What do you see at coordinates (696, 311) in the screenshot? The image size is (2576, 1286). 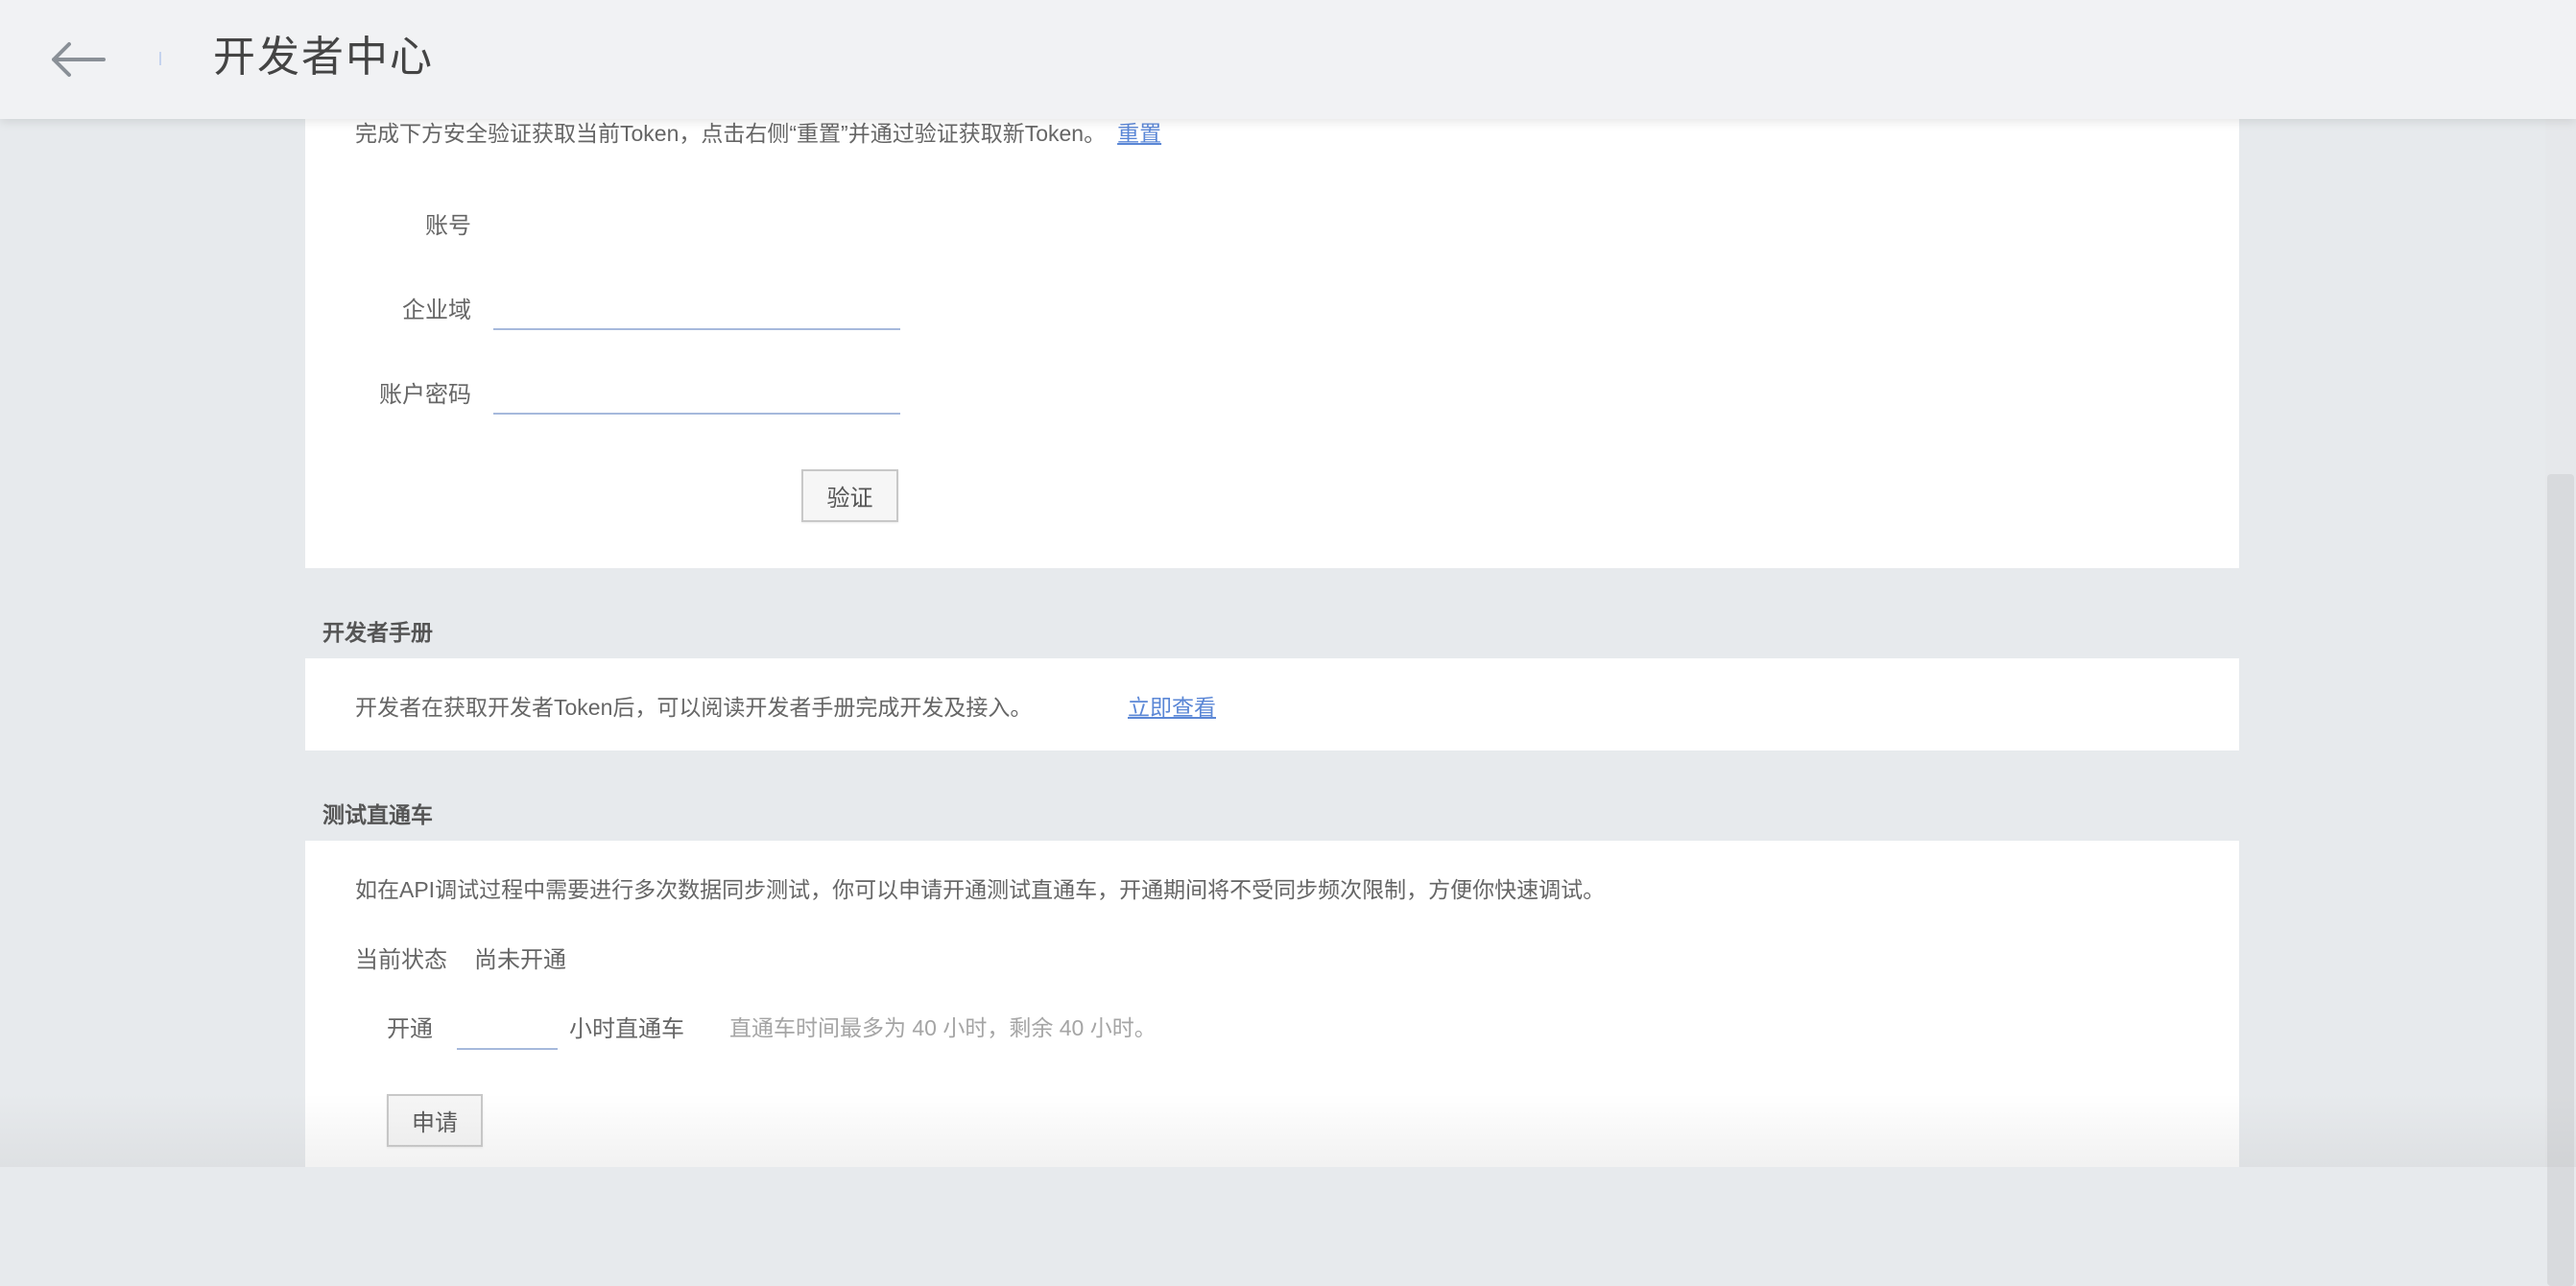 I see `domain-input` at bounding box center [696, 311].